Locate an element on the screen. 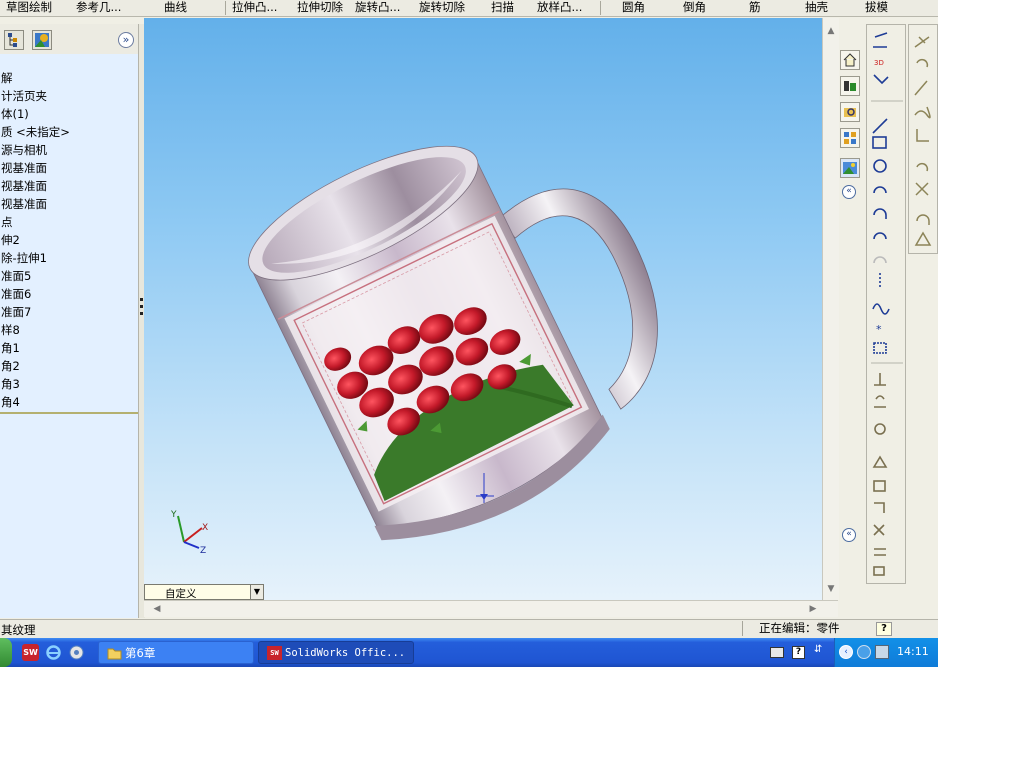 The width and height of the screenshot is (1024, 768). split-icon is located at coordinates (879, 507).